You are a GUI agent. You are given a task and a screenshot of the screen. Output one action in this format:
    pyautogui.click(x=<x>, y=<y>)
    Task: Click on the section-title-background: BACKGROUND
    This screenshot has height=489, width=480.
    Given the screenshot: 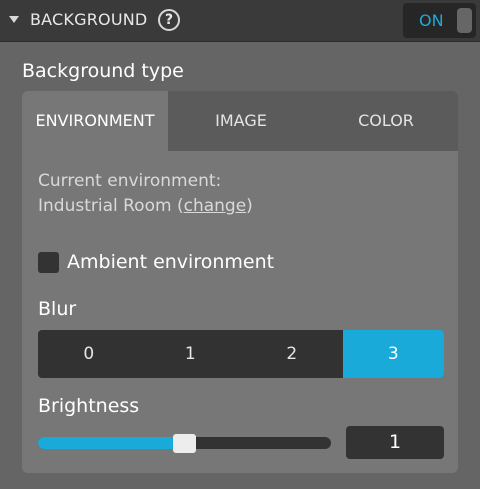 What is the action you would take?
    pyautogui.click(x=88, y=20)
    